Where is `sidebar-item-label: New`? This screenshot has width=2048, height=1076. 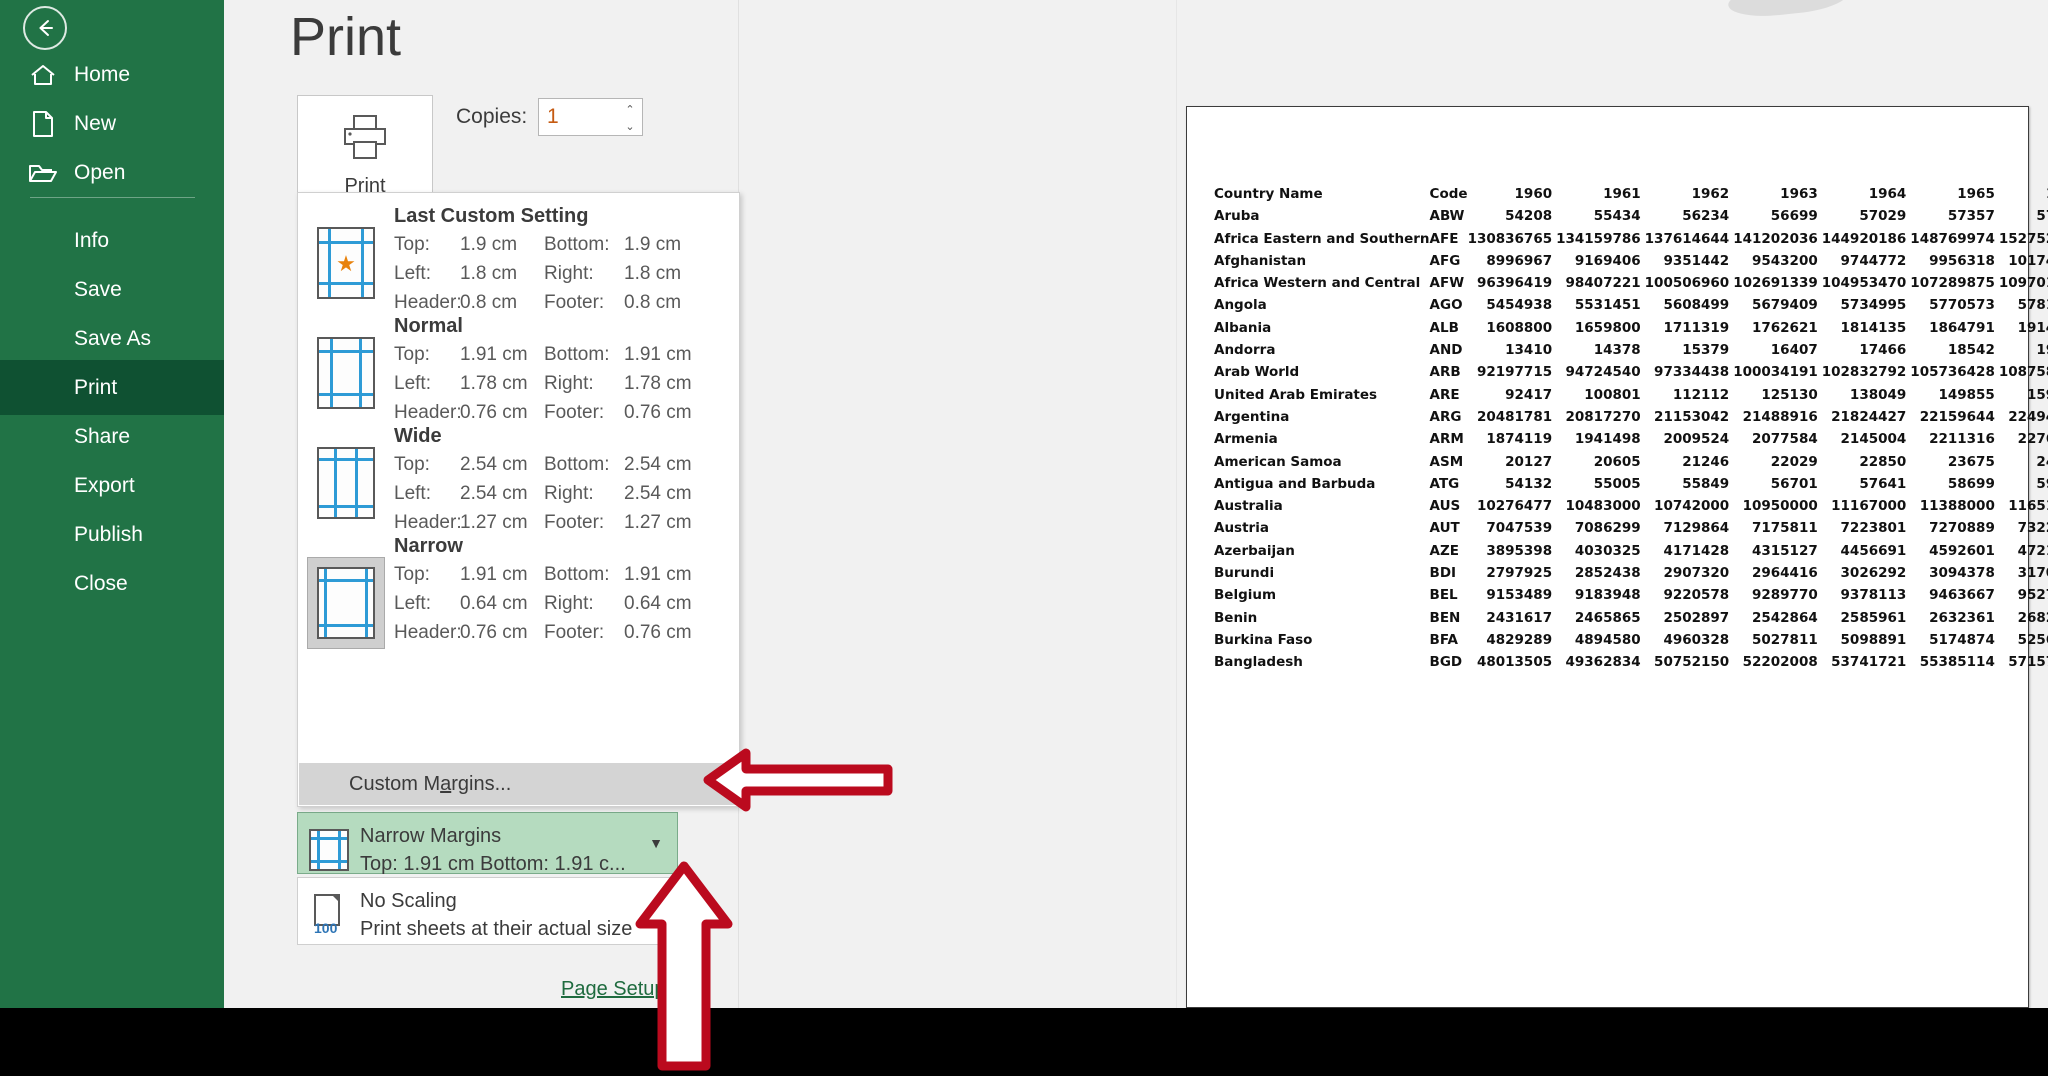
sidebar-item-label: New is located at coordinates (95, 123).